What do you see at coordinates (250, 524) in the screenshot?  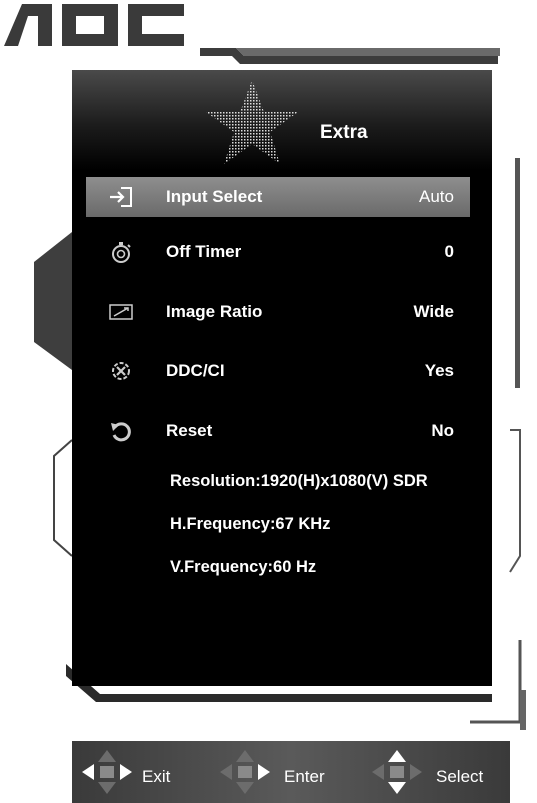 I see `h-frequency-info: H.Frequency:67 KHz` at bounding box center [250, 524].